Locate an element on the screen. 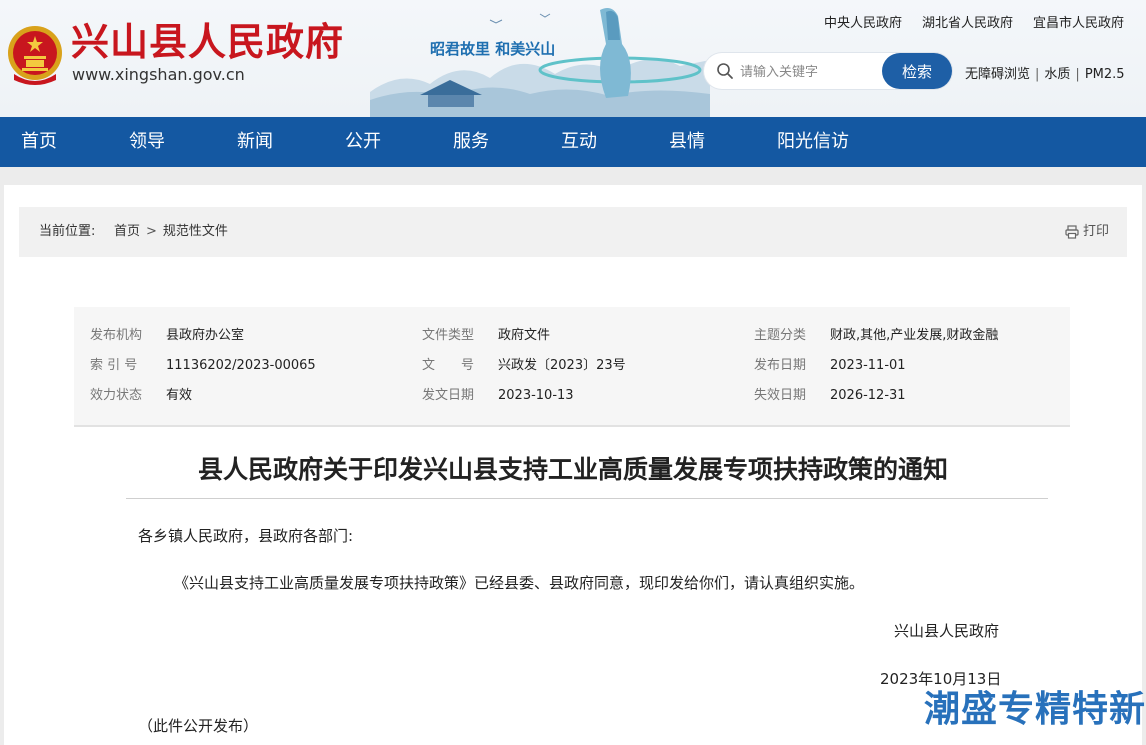 This screenshot has width=1146, height=745. meta-key: 主题分类 is located at coordinates (780, 335).